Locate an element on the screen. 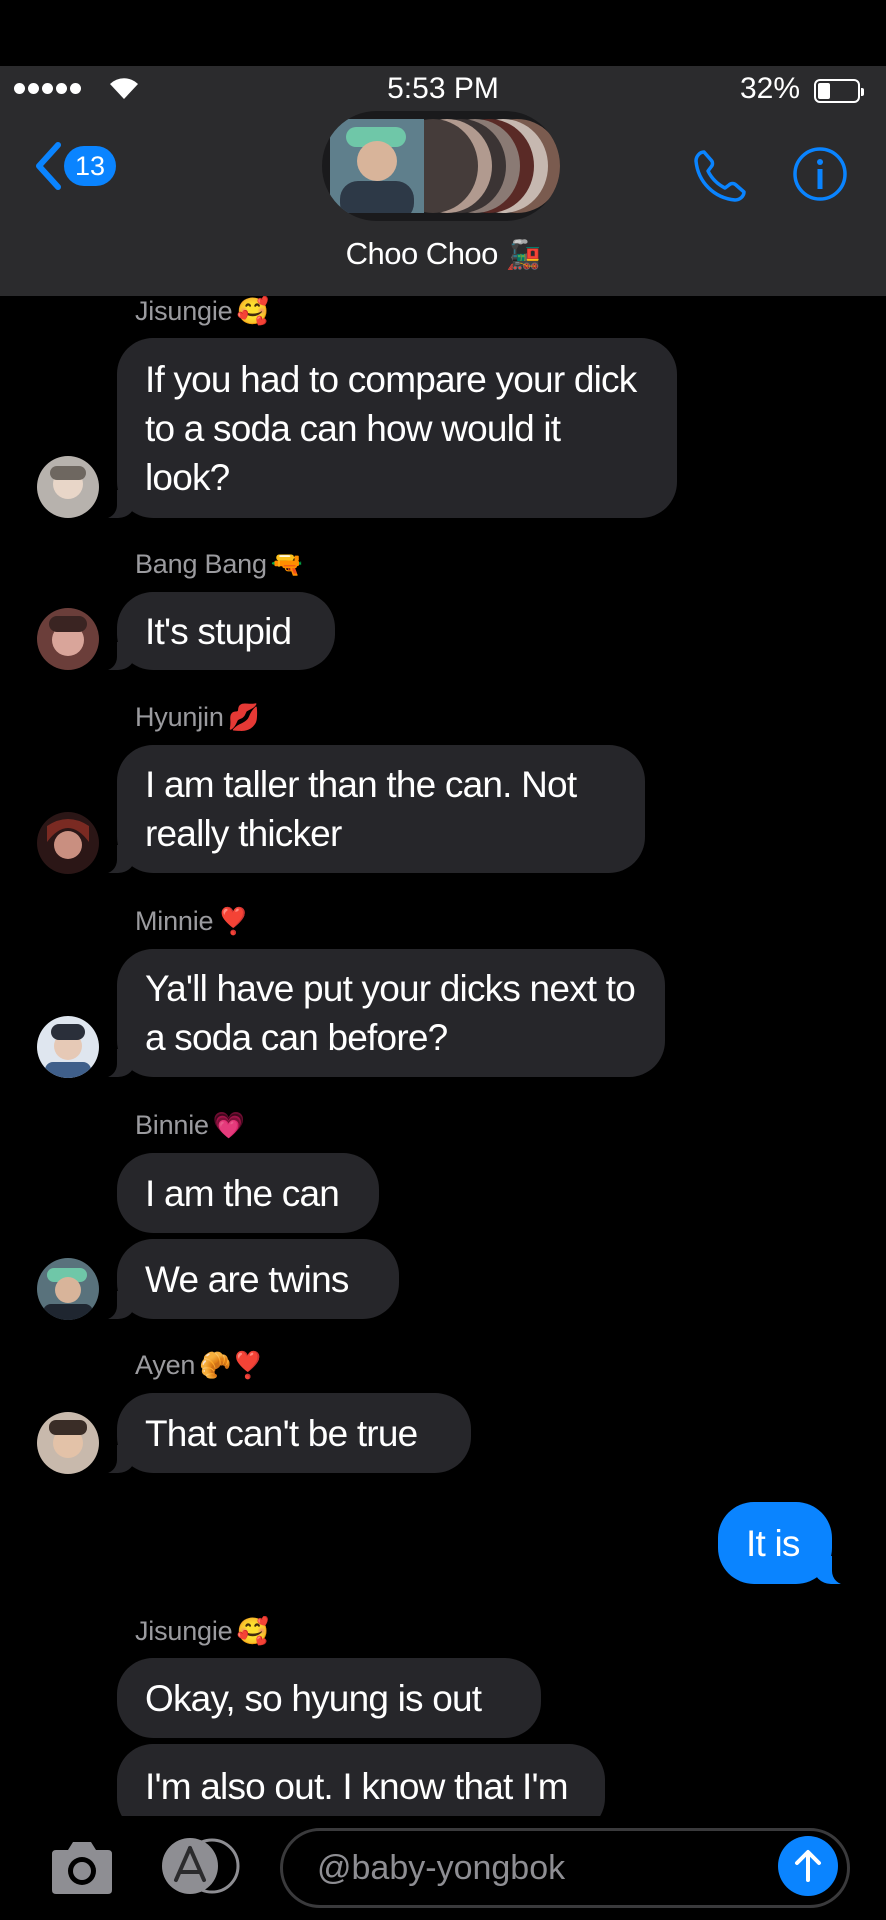  message-bubble: That can't be true is located at coordinates (283, 1433).